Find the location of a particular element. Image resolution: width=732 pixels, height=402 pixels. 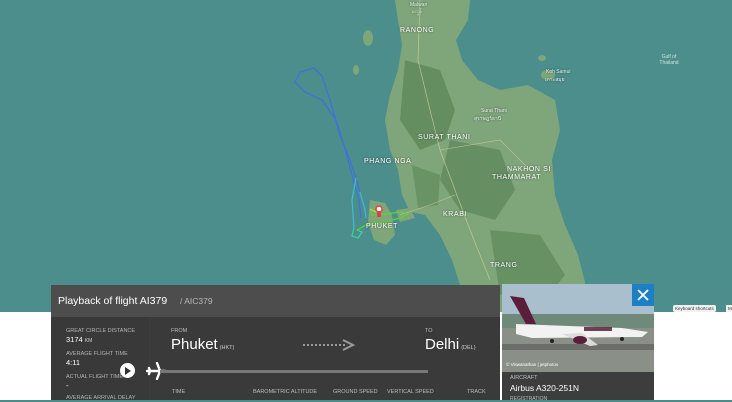

route-info: FROM Phuket (HKT) TO Delhi (DEL) is located at coordinates (325, 358).